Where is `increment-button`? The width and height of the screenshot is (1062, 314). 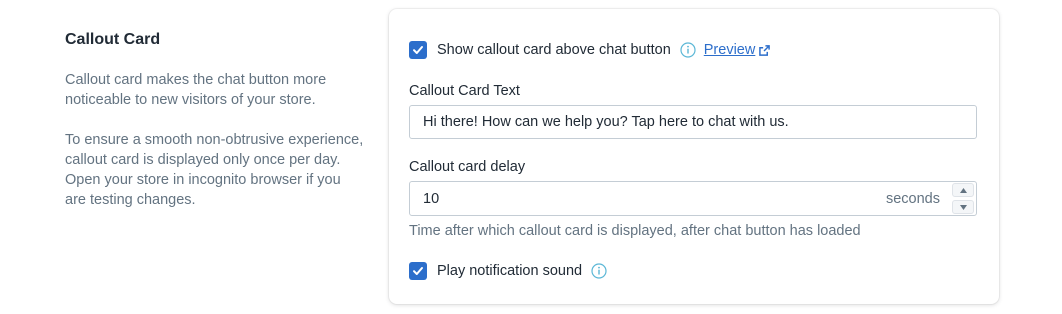 increment-button is located at coordinates (963, 190).